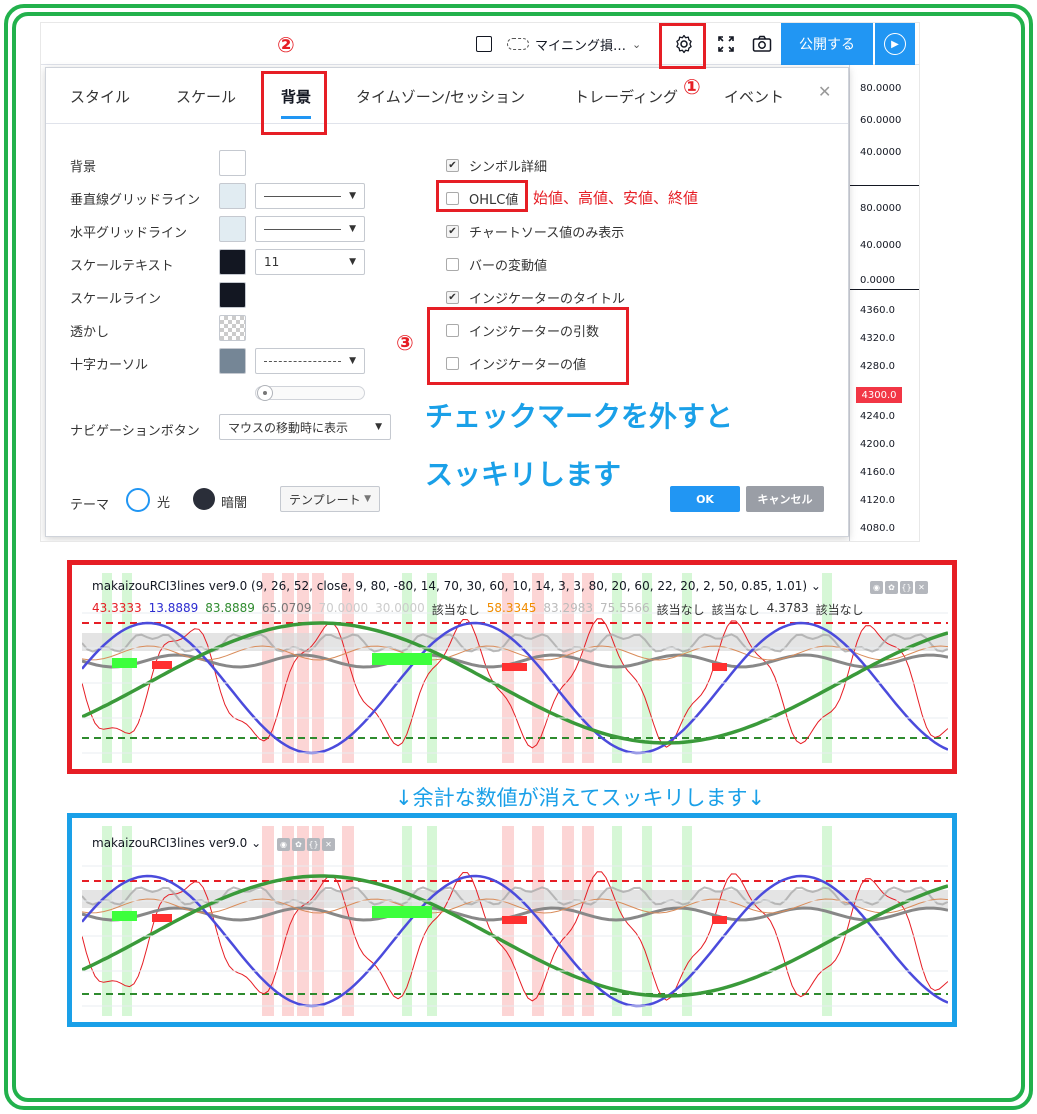 This screenshot has height=1114, width=1037. What do you see at coordinates (138, 500) in the screenshot?
I see `theme-light-radio` at bounding box center [138, 500].